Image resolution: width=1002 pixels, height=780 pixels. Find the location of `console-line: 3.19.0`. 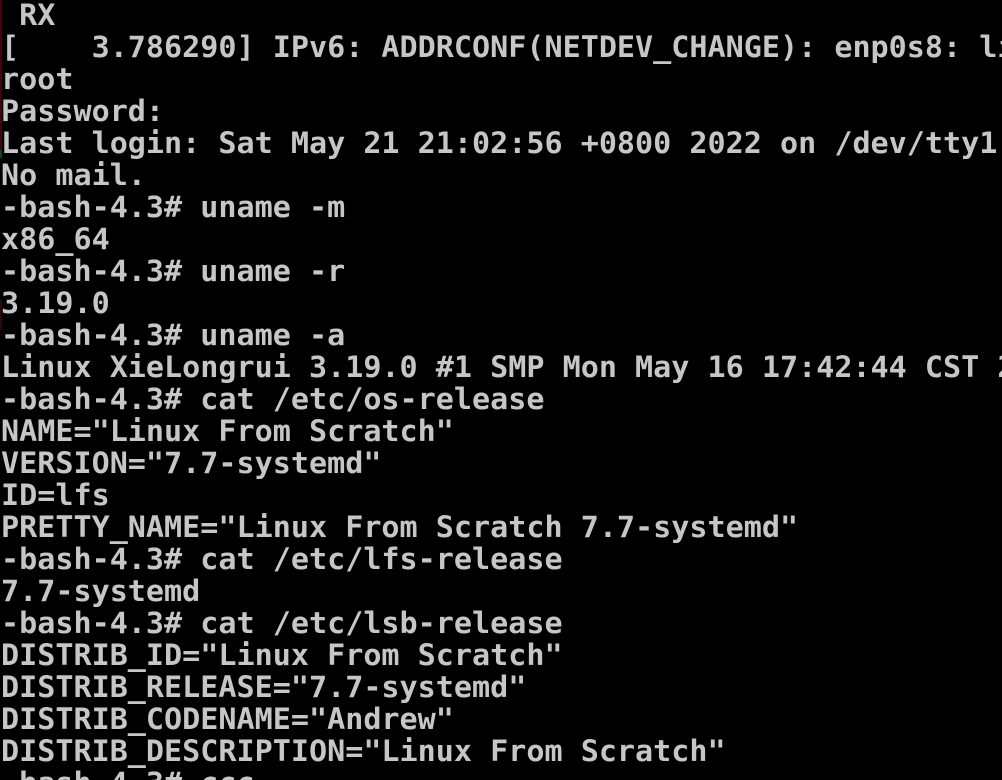

console-line: 3.19.0 is located at coordinates (55, 303).